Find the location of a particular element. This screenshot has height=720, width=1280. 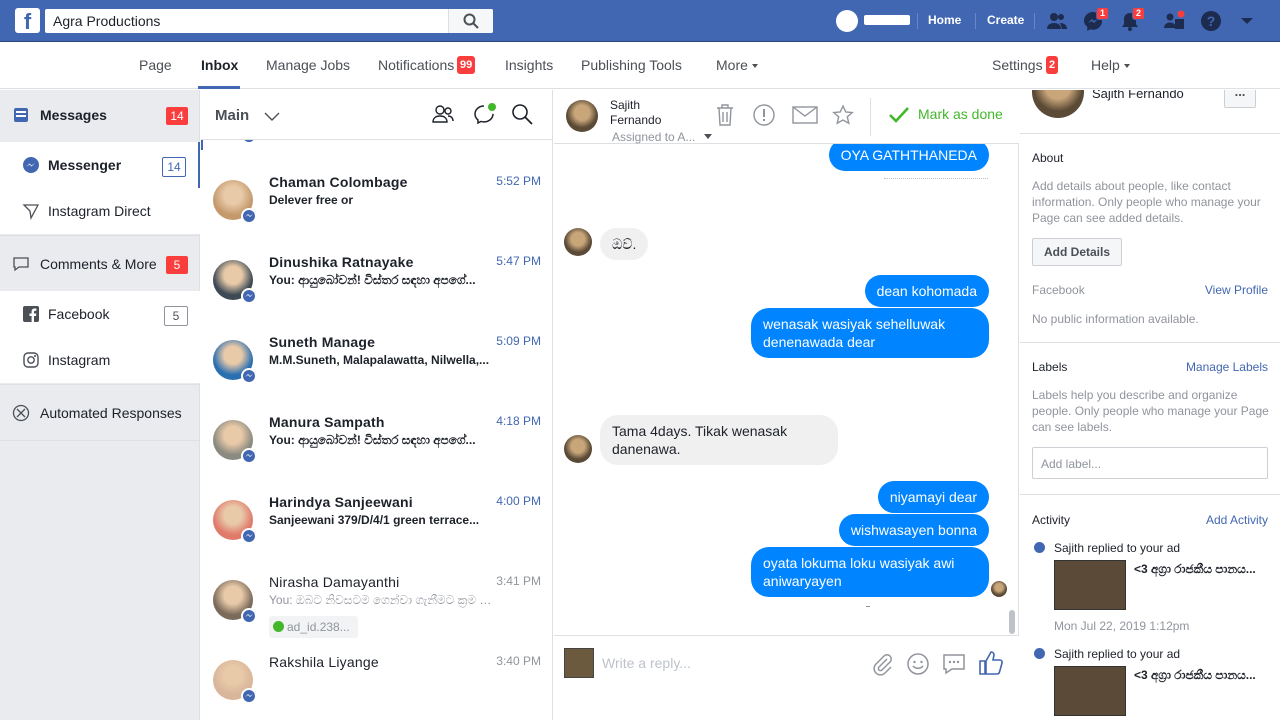

sidebar-item-messenger: Messenger 14 is located at coordinates (100, 165).